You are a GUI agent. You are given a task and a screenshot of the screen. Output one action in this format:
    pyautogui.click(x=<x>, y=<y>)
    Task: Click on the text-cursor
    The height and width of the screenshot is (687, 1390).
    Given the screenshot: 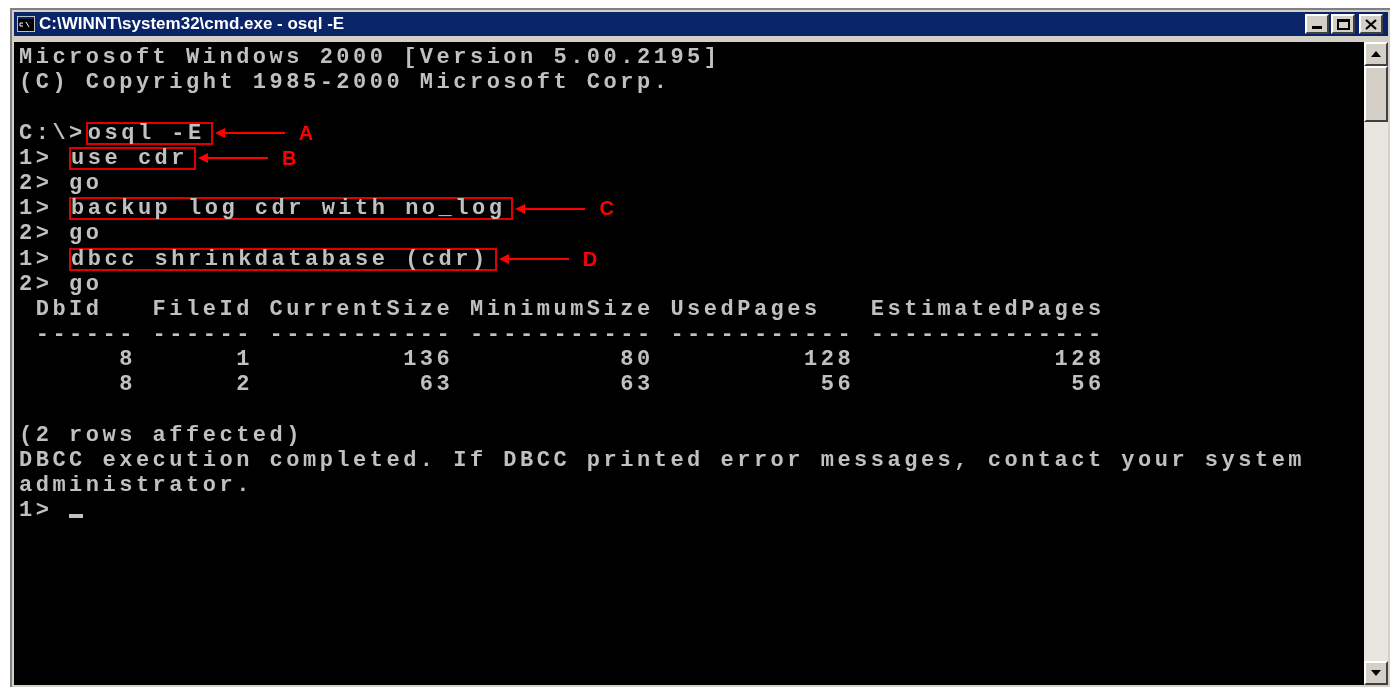 What is the action you would take?
    pyautogui.click(x=76, y=515)
    